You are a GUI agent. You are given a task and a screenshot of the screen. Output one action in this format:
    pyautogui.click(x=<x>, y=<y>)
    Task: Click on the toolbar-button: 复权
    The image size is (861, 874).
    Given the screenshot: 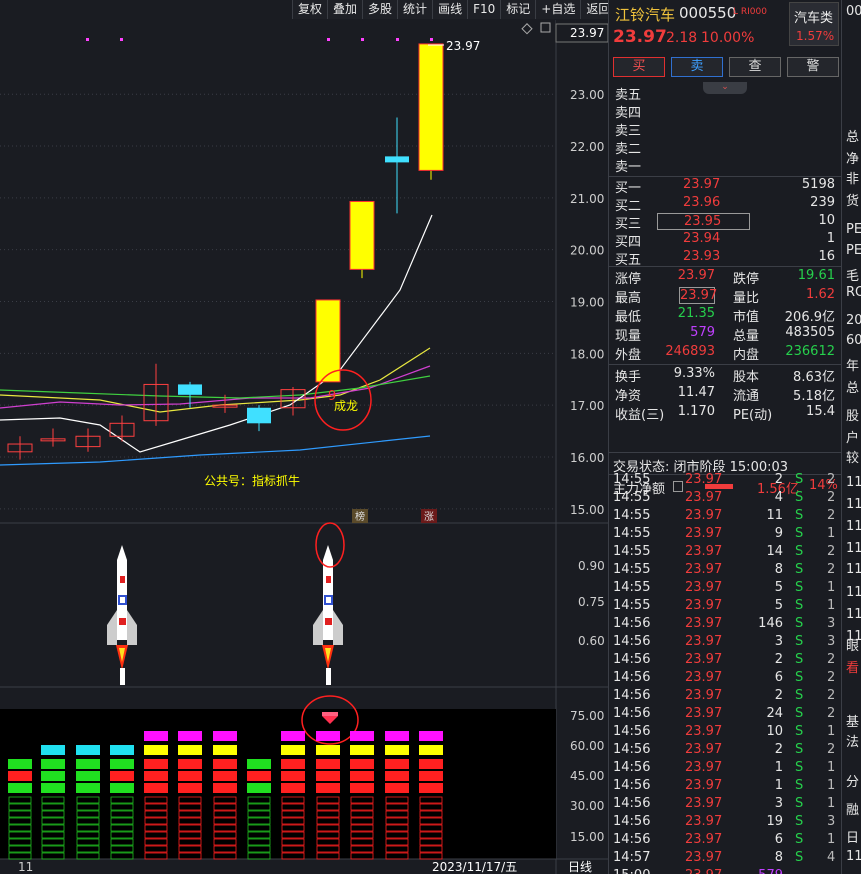 What is the action you would take?
    pyautogui.click(x=309, y=9)
    